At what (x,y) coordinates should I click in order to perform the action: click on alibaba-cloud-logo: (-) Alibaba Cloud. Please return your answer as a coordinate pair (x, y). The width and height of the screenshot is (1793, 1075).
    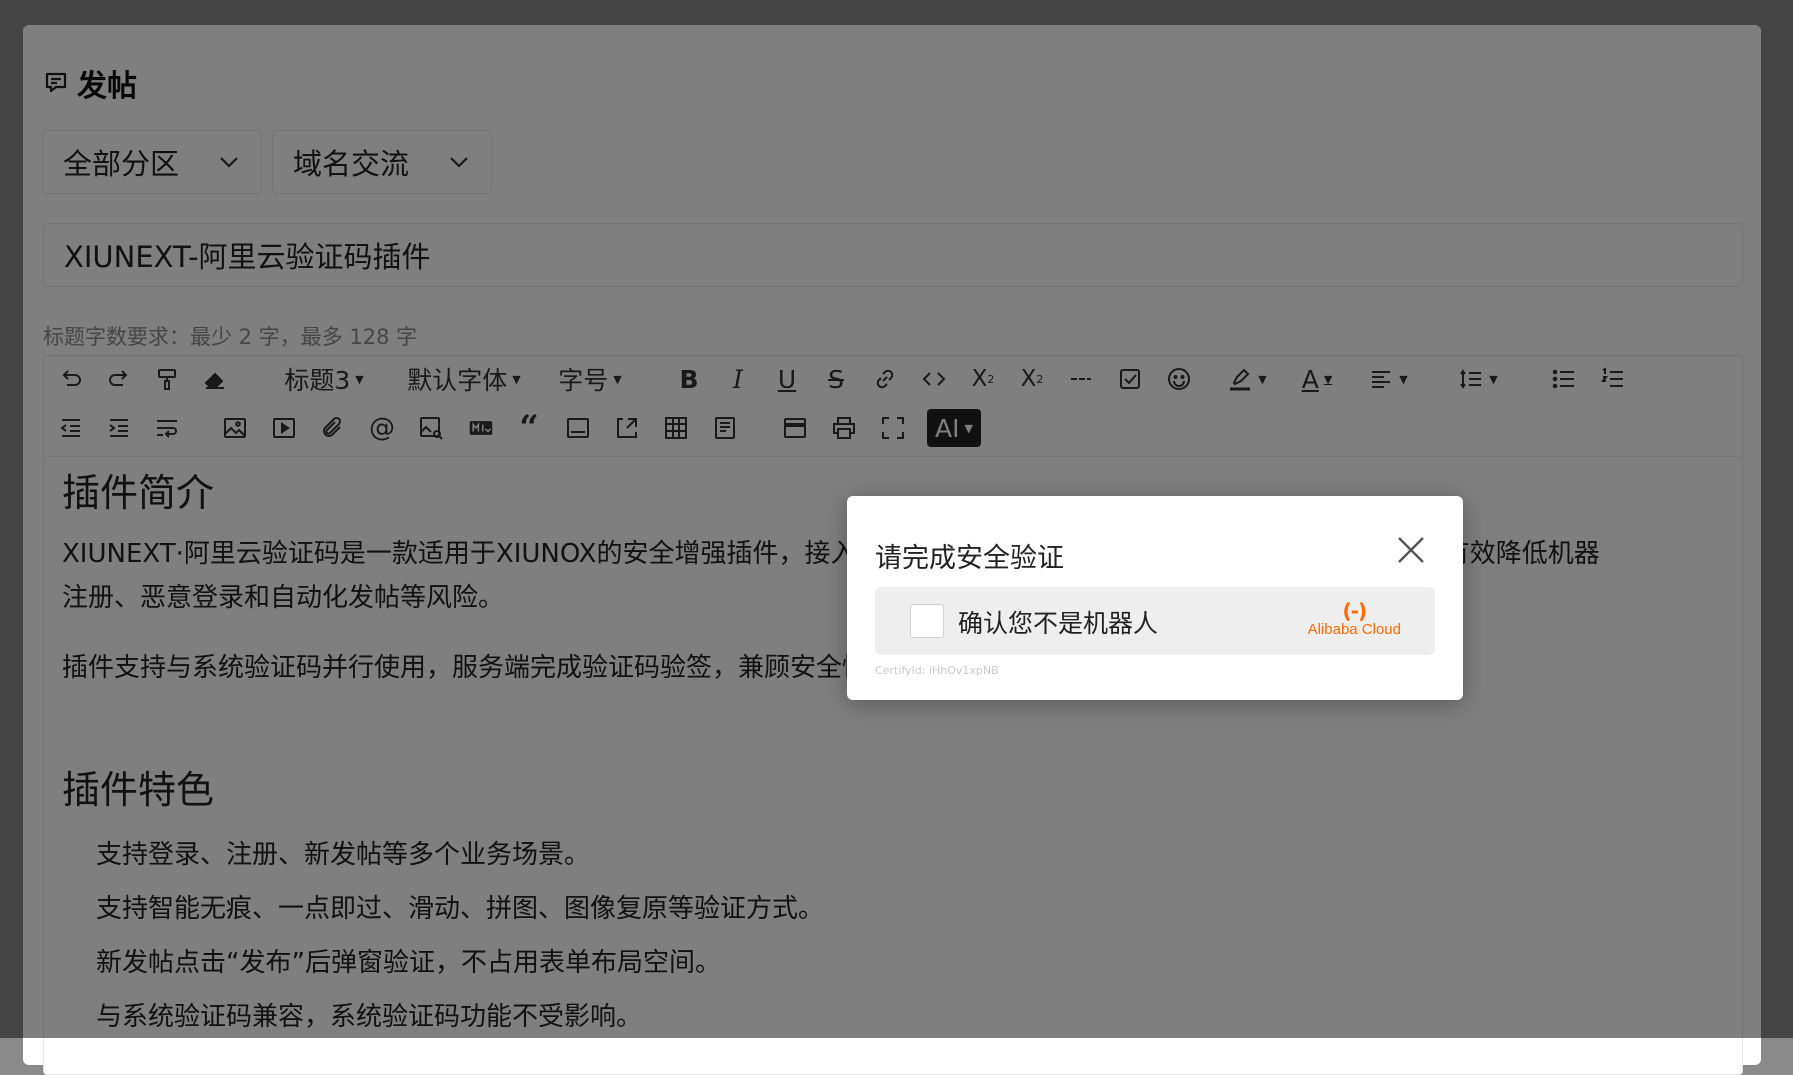
    Looking at the image, I should click on (1354, 620).